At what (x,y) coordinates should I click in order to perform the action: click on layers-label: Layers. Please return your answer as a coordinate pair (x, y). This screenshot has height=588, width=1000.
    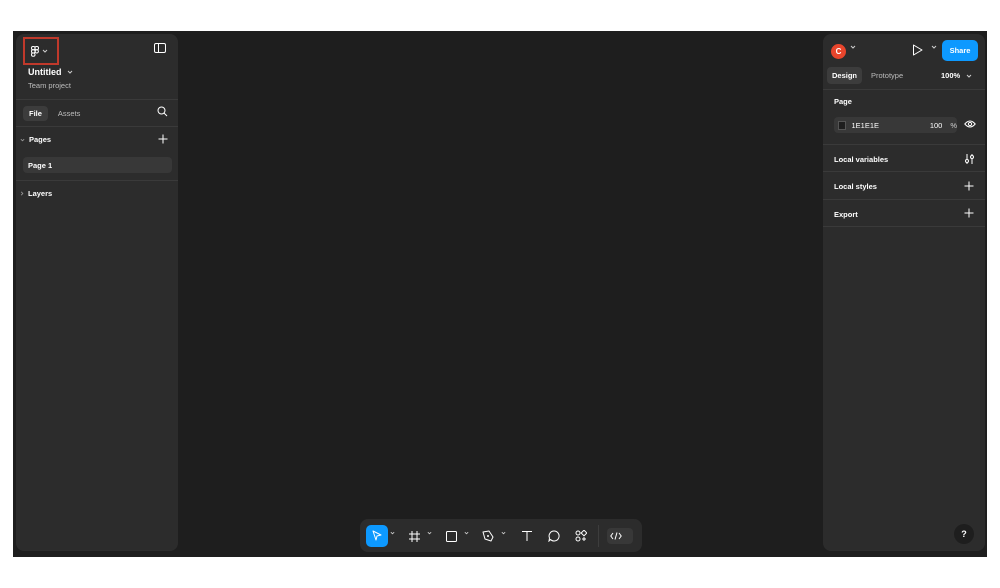
    Looking at the image, I should click on (40, 193).